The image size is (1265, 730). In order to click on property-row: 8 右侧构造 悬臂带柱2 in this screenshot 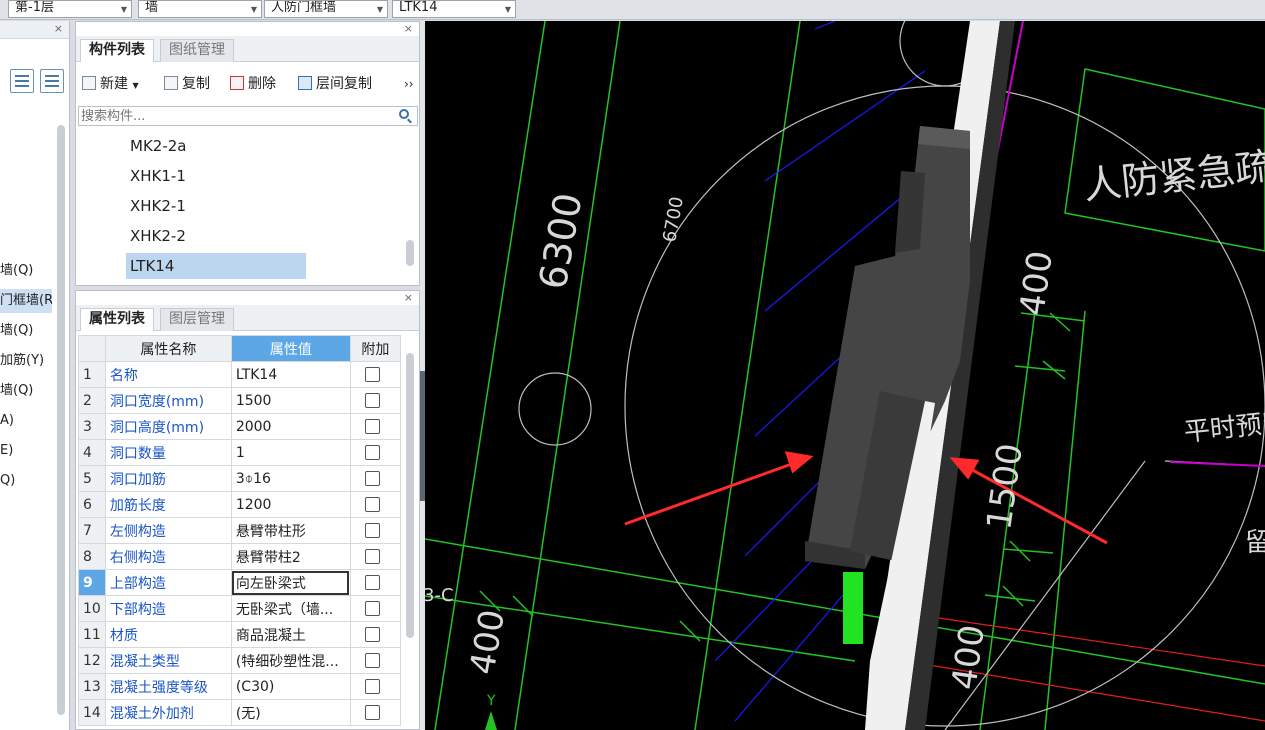, I will do `click(239, 556)`.